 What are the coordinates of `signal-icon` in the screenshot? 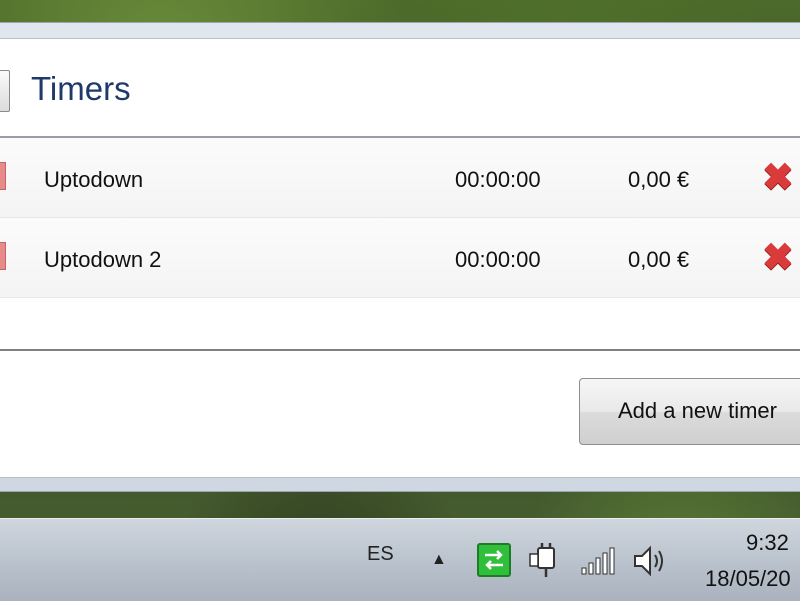 It's located at (598, 561).